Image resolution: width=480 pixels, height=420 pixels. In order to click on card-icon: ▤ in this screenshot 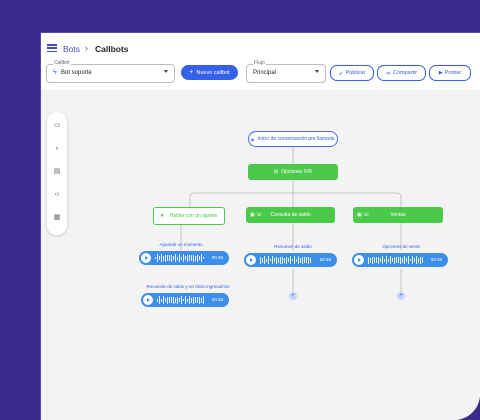, I will do `click(57, 172)`.